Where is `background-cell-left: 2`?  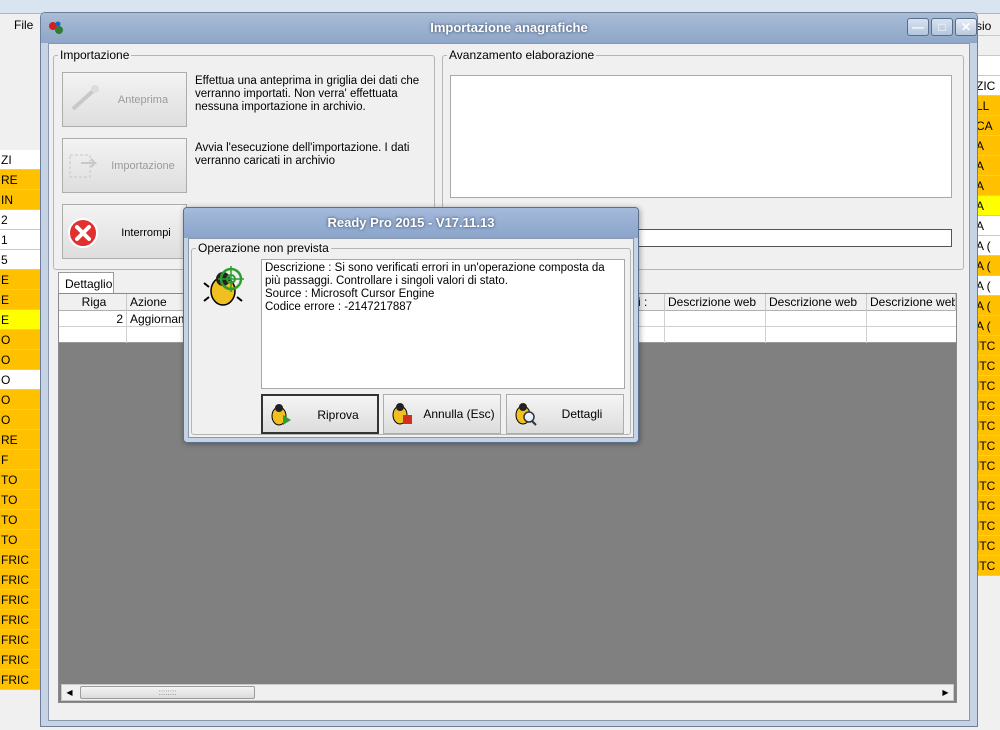
background-cell-left: 2 is located at coordinates (20, 220).